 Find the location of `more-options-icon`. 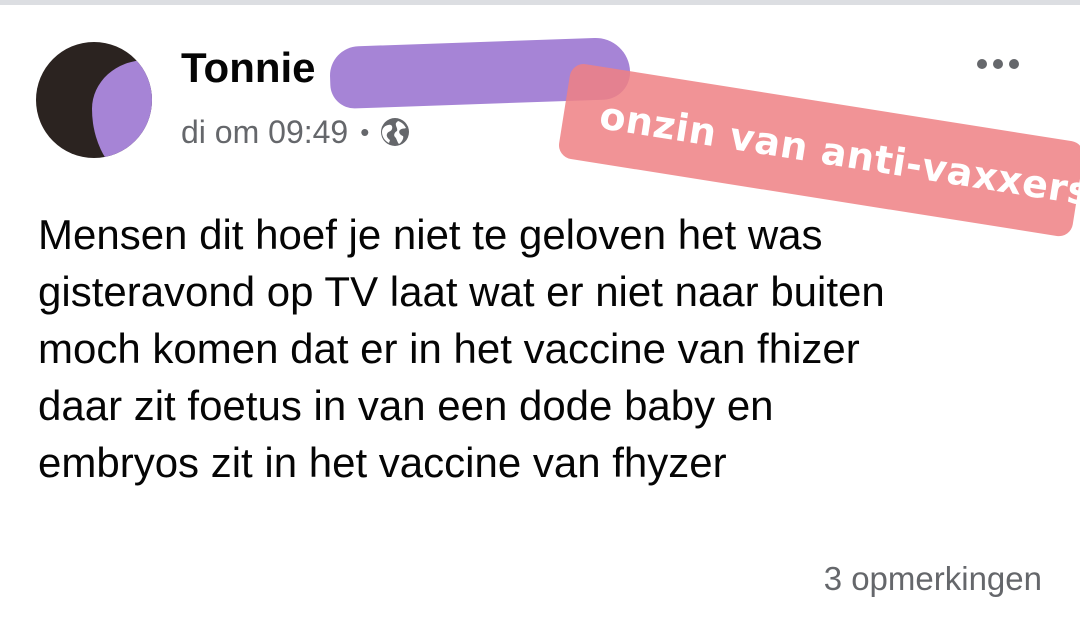

more-options-icon is located at coordinates (982, 64).